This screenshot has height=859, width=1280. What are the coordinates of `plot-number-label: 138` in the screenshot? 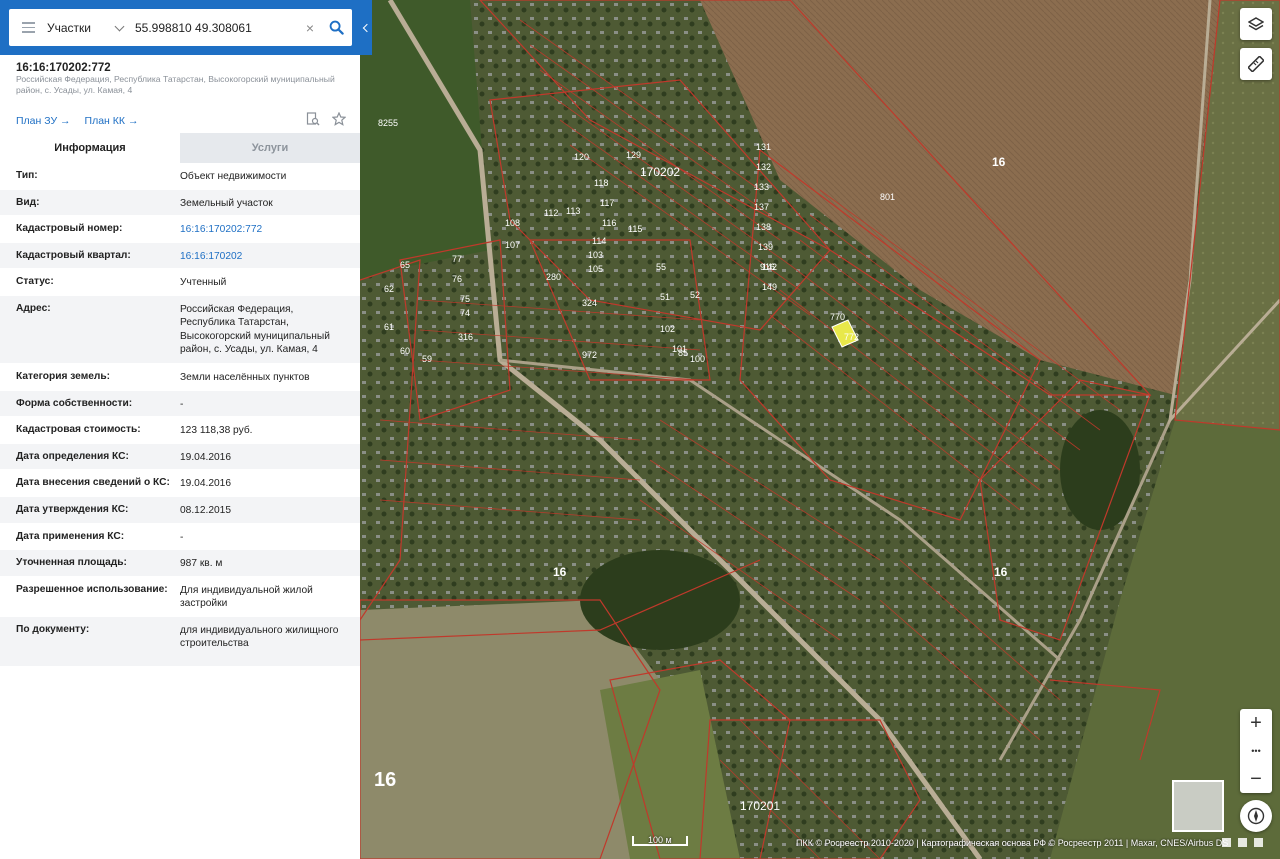 It's located at (763, 227).